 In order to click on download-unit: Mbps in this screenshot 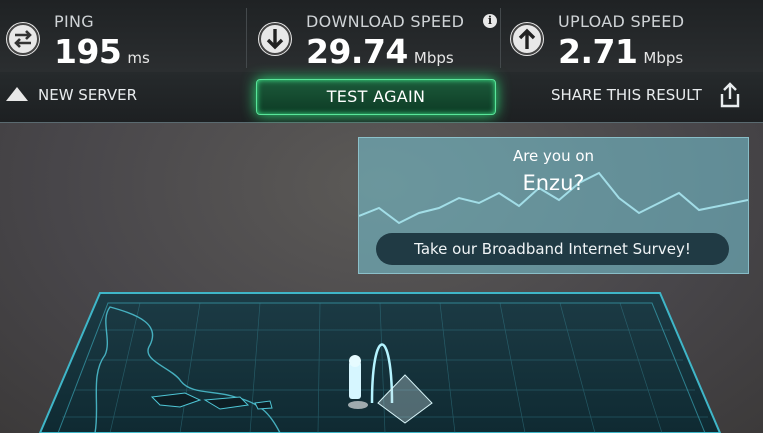, I will do `click(433, 58)`.